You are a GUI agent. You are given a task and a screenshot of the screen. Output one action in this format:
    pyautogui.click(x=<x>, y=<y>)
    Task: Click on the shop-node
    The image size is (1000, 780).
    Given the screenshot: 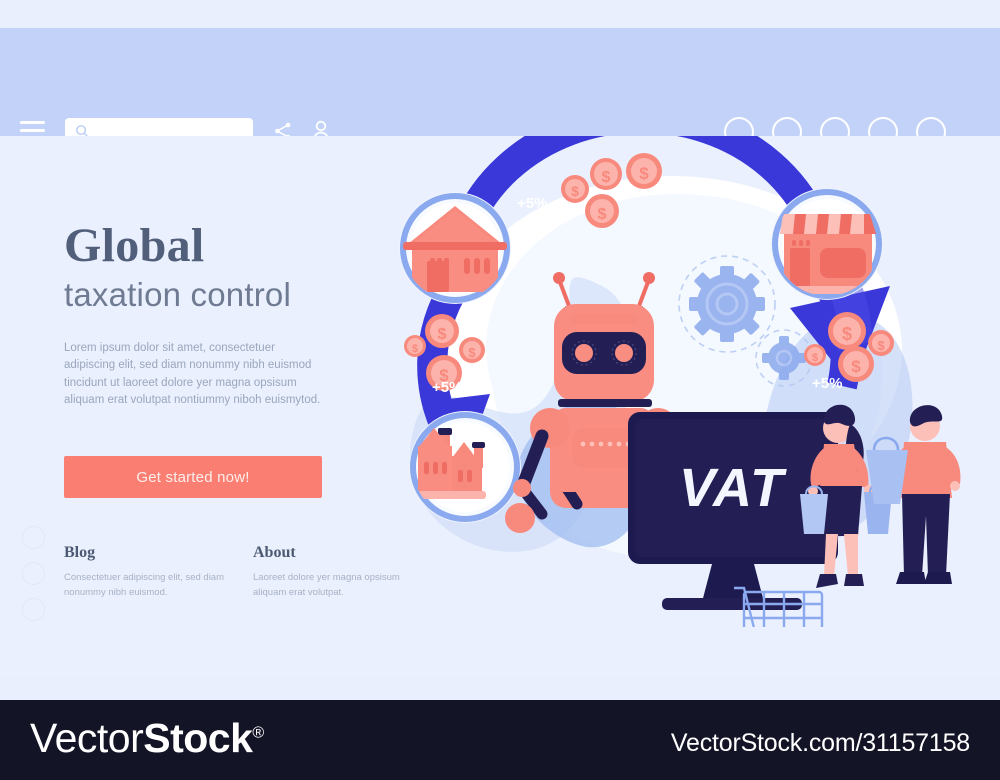 What is the action you would take?
    pyautogui.click(x=827, y=244)
    